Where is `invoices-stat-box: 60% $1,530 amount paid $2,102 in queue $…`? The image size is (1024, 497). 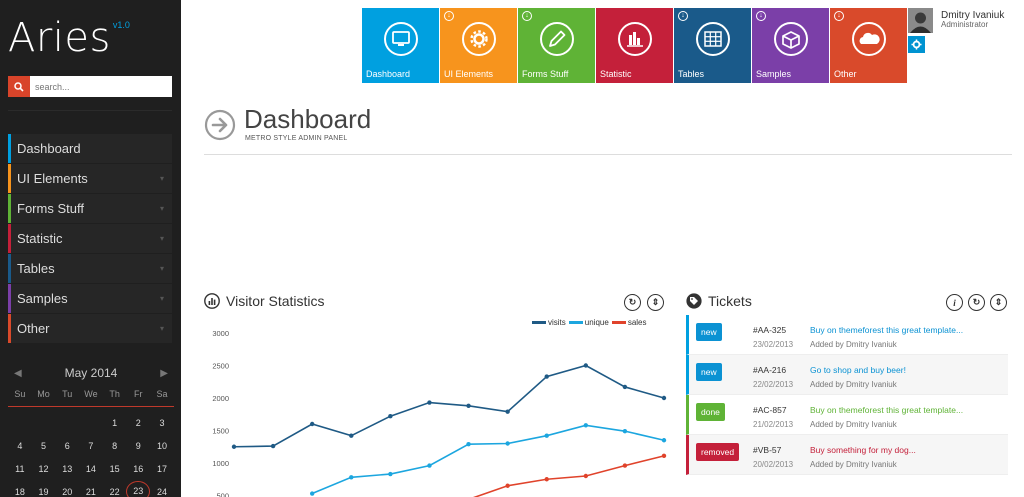
invoices-stat-box: 60% $1,530 amount paid $2,102 in queue $… is located at coordinates (362, 218).